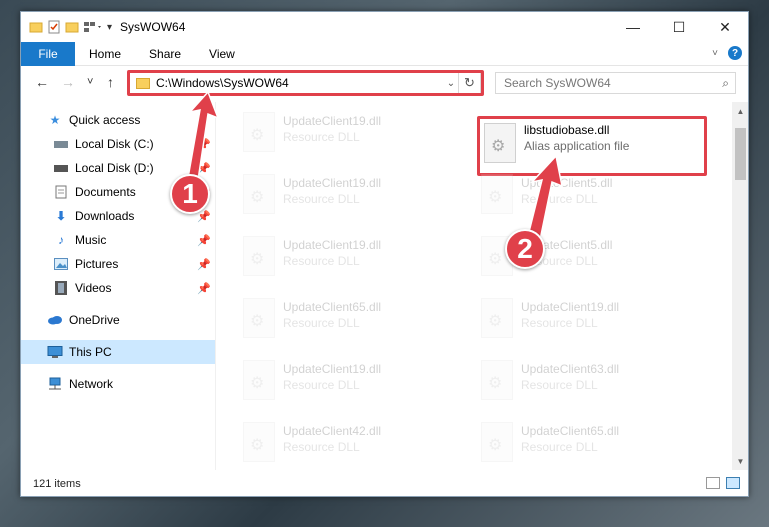  I want to click on step-2-badge: 2, so click(525, 249).